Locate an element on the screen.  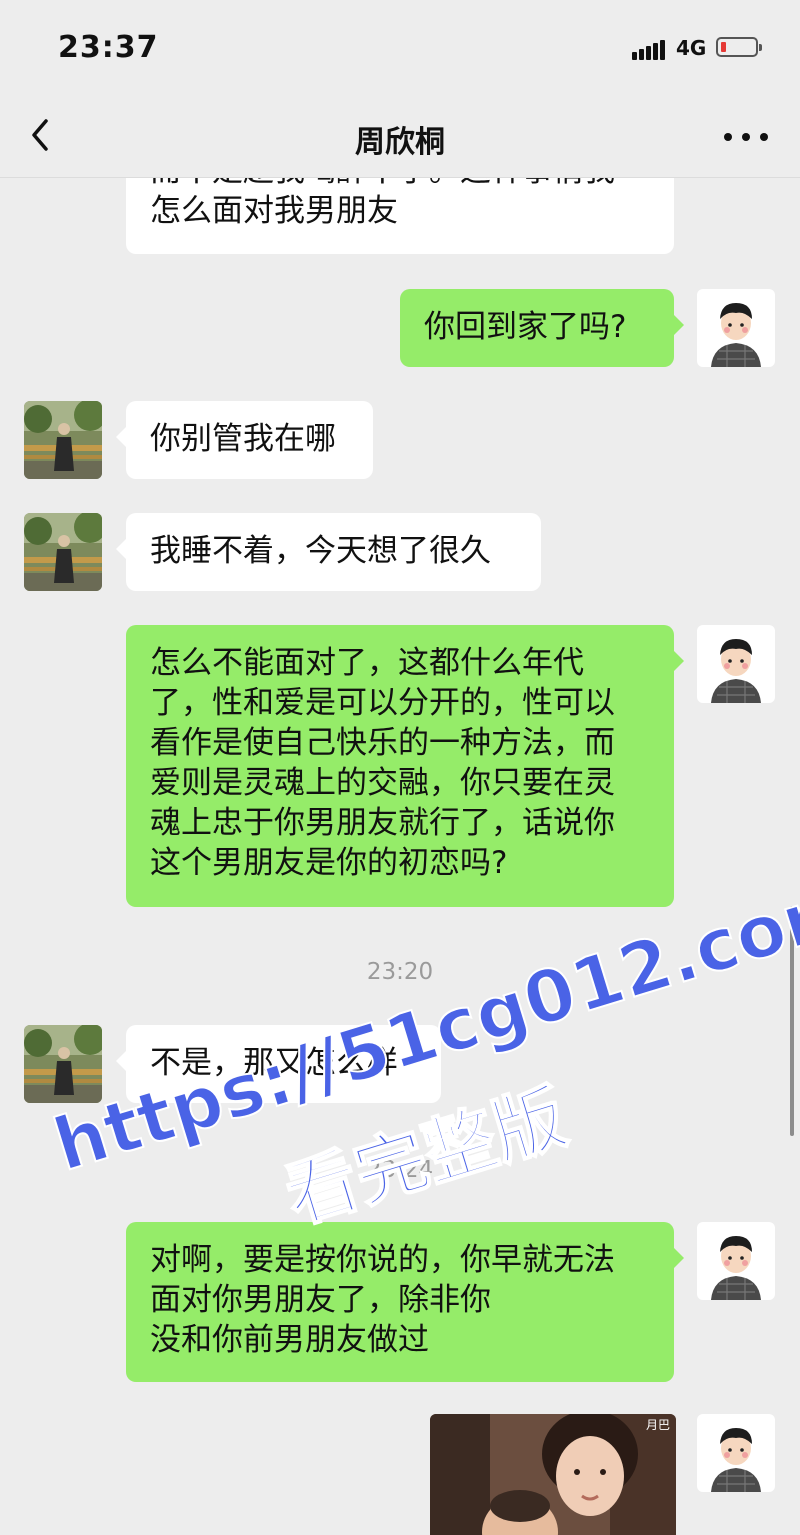
message-bubble-incoming: 而不是趁我喝醉干了。这种事情我 怎么面对我男朋友 is located at coordinates (400, 215).